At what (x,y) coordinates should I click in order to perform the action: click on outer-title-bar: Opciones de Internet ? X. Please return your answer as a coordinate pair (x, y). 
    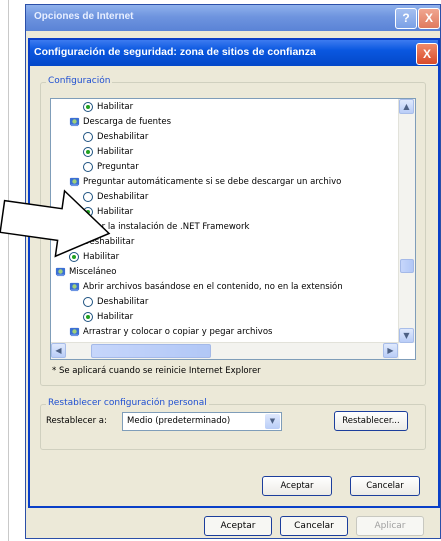
    Looking at the image, I should click on (233, 18).